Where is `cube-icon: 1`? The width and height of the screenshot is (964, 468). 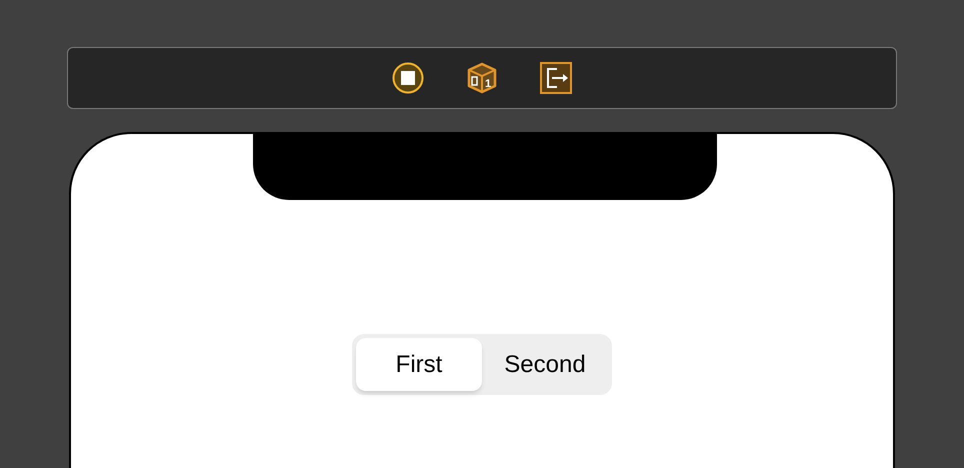 cube-icon: 1 is located at coordinates (482, 78).